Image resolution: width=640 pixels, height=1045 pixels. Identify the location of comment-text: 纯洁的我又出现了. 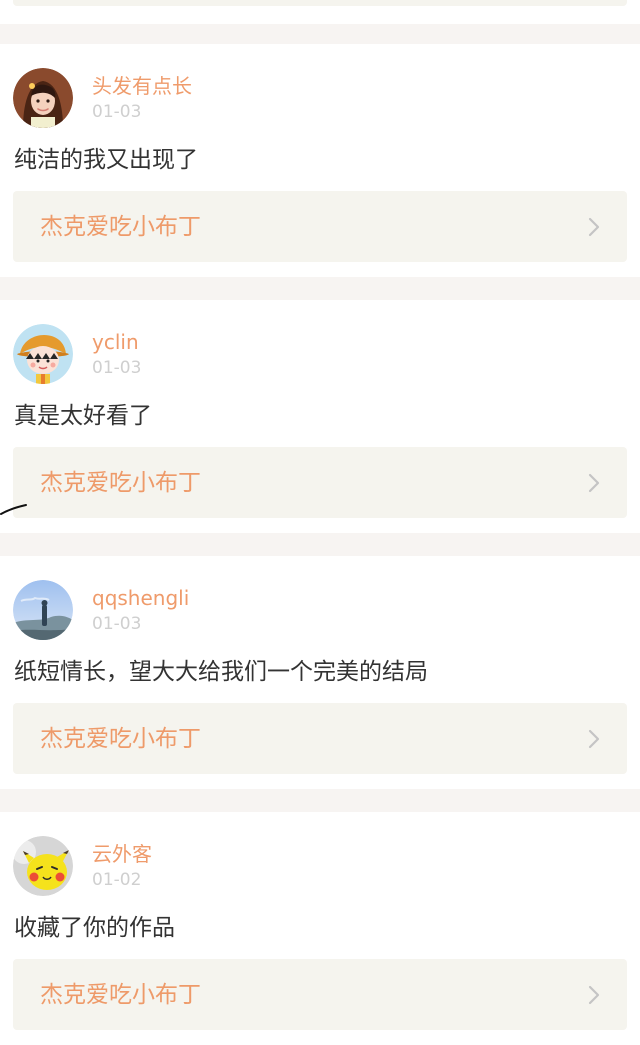
(106, 160).